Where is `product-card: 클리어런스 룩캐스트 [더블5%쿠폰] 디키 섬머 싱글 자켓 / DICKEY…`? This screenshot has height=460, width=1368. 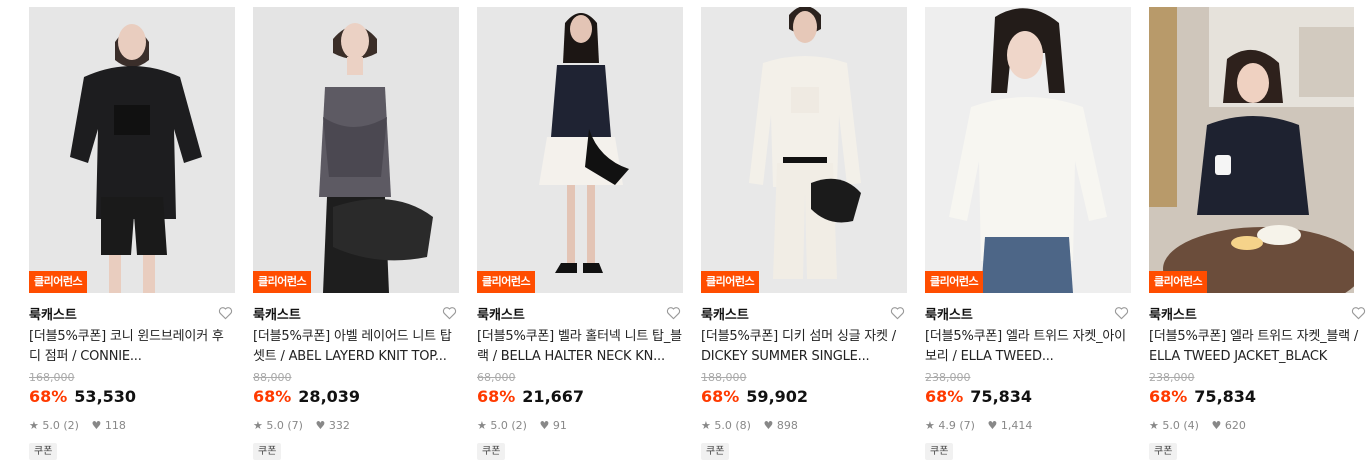
product-card: 클리어런스 룩캐스트 [더블5%쿠폰] 디키 섬머 싱글 자켓 / DICKEY… is located at coordinates (804, 233).